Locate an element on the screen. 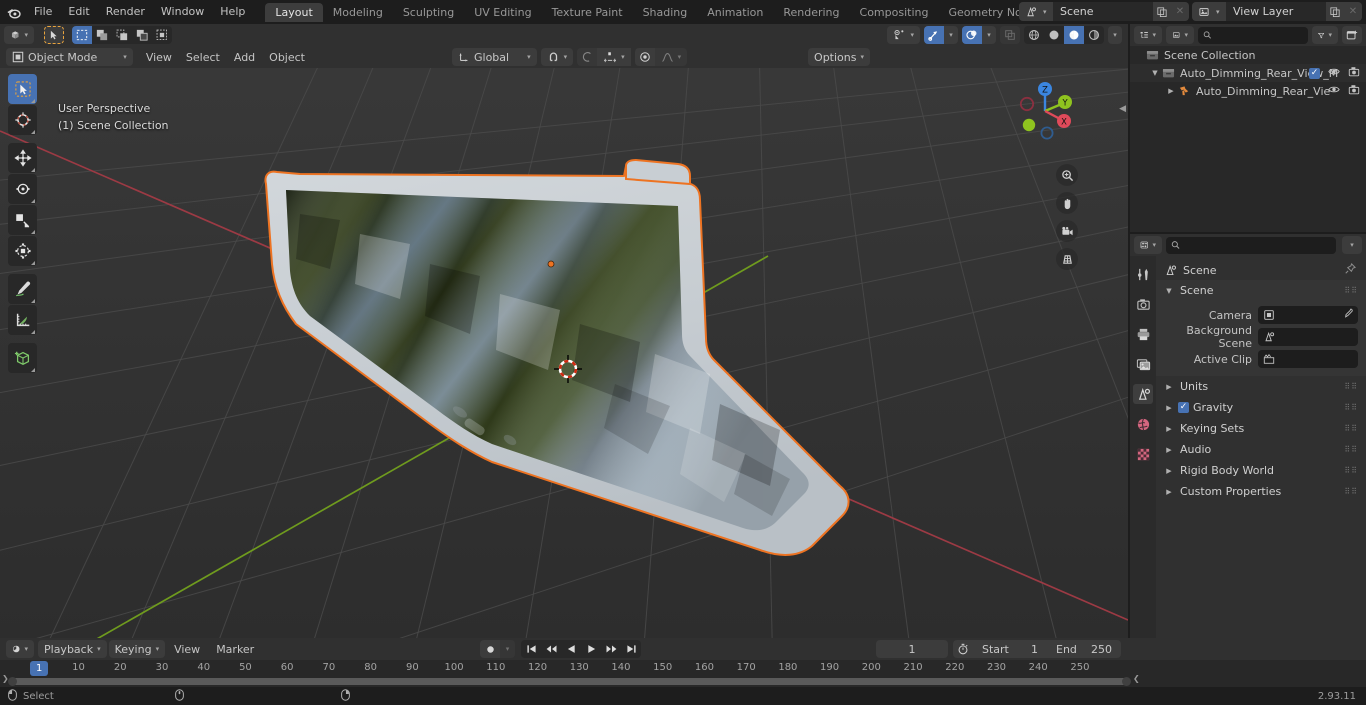 This screenshot has width=1366, height=705. field-camera is located at coordinates (1308, 315).